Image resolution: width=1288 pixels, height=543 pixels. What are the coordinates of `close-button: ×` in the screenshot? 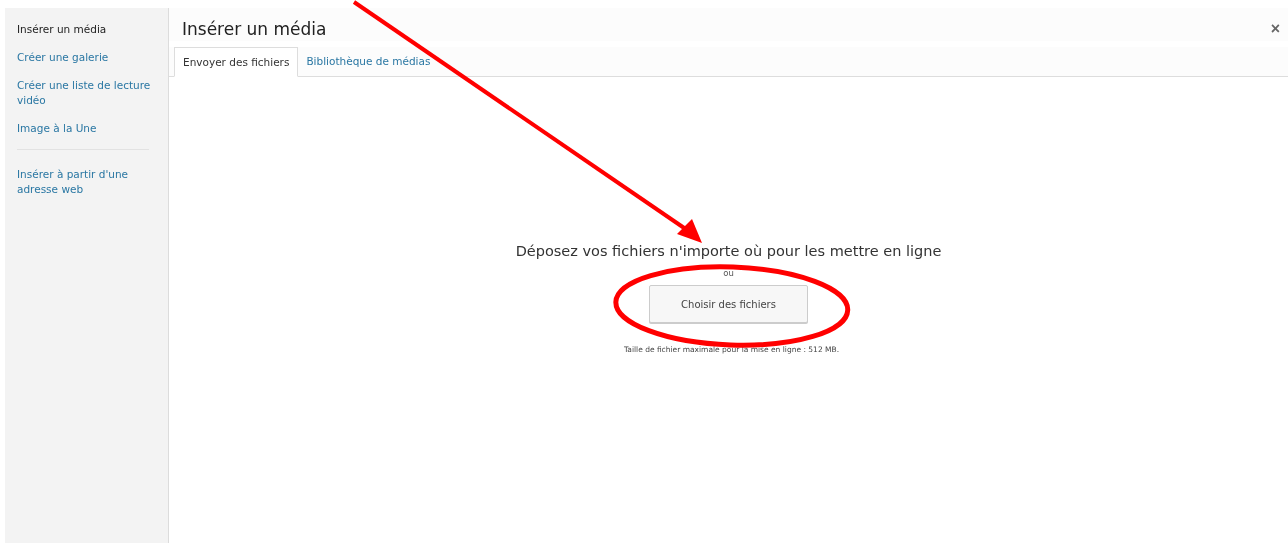 It's located at (1275, 29).